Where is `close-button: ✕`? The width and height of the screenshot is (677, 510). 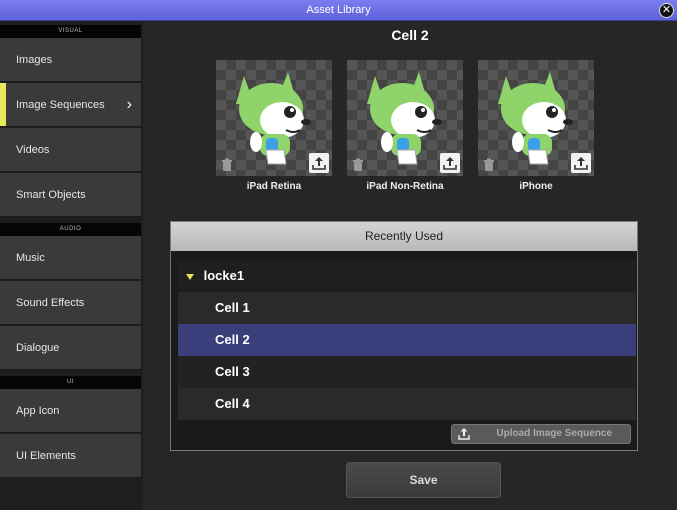
close-button: ✕ is located at coordinates (666, 10).